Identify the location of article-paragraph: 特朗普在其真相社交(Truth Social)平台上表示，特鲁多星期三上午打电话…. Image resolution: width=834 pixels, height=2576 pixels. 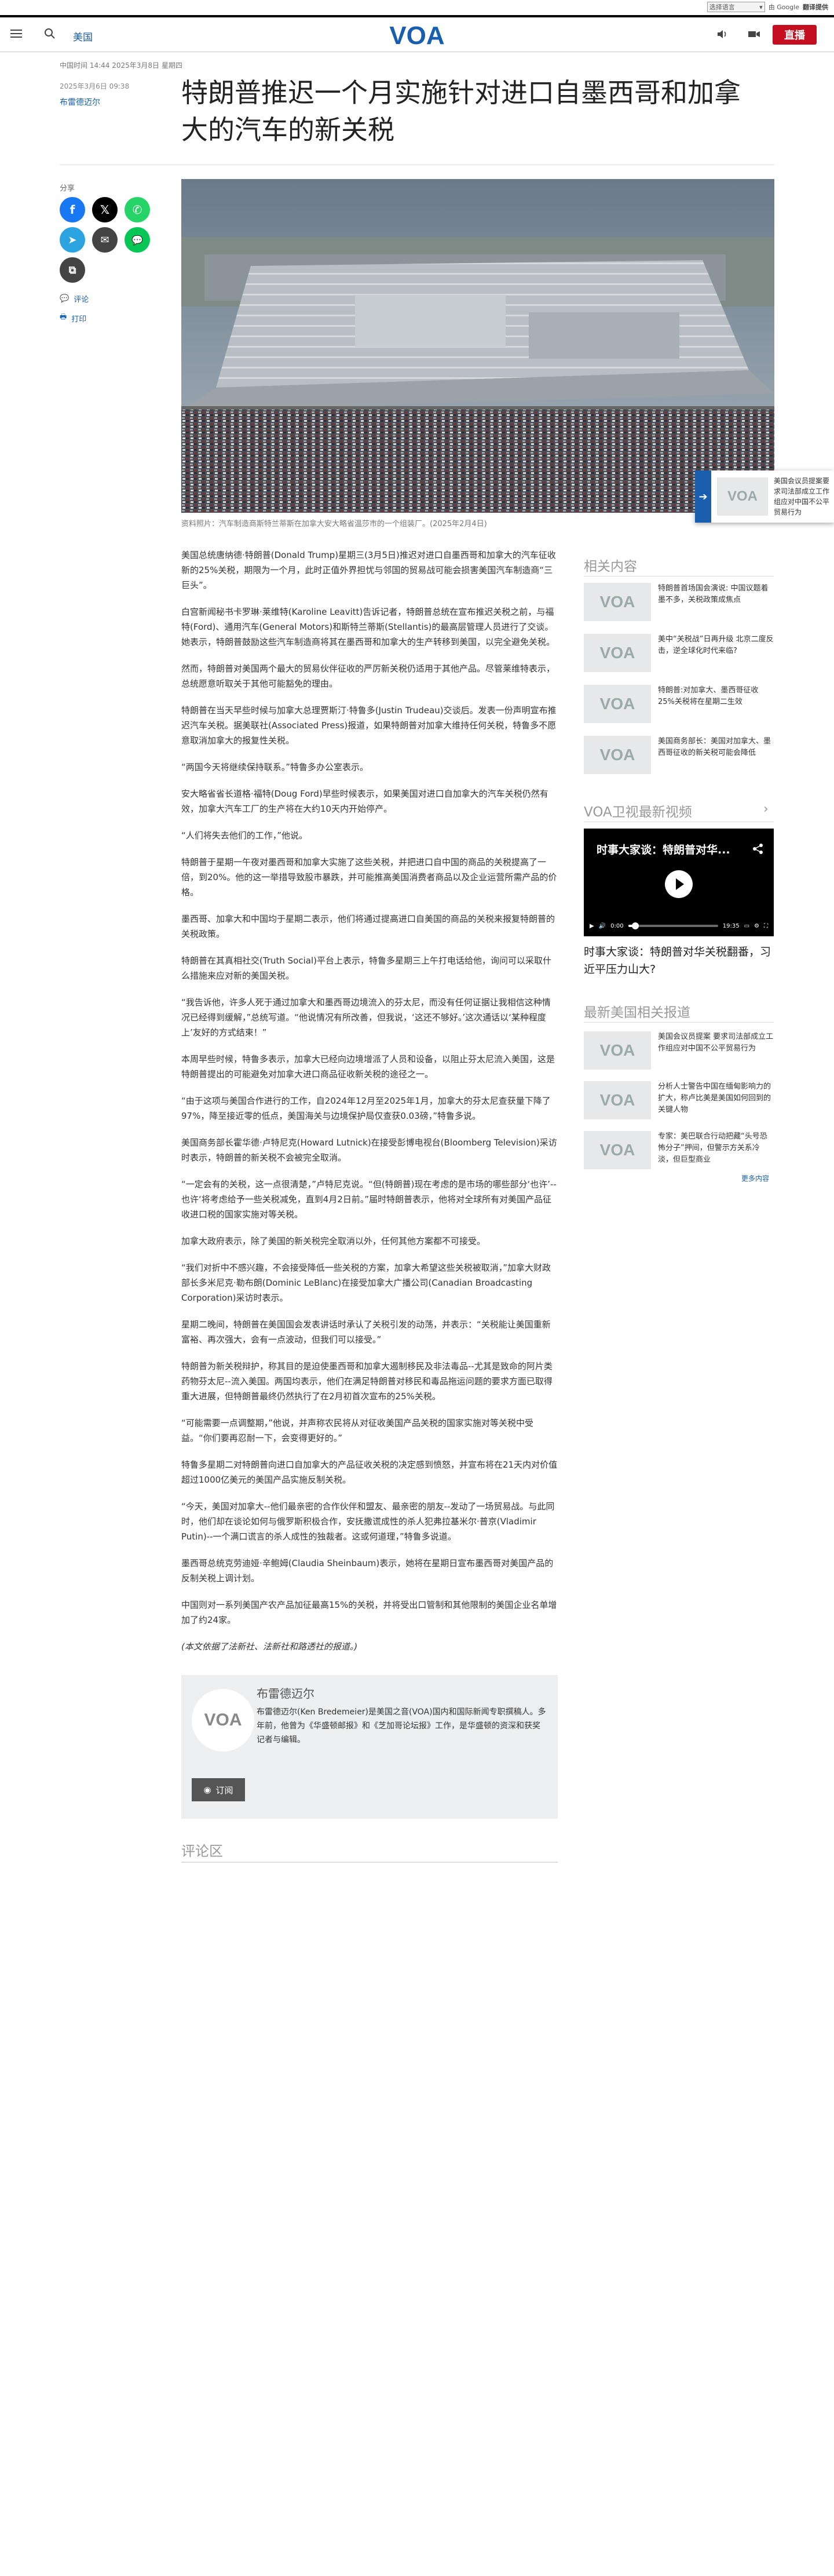
(366, 968).